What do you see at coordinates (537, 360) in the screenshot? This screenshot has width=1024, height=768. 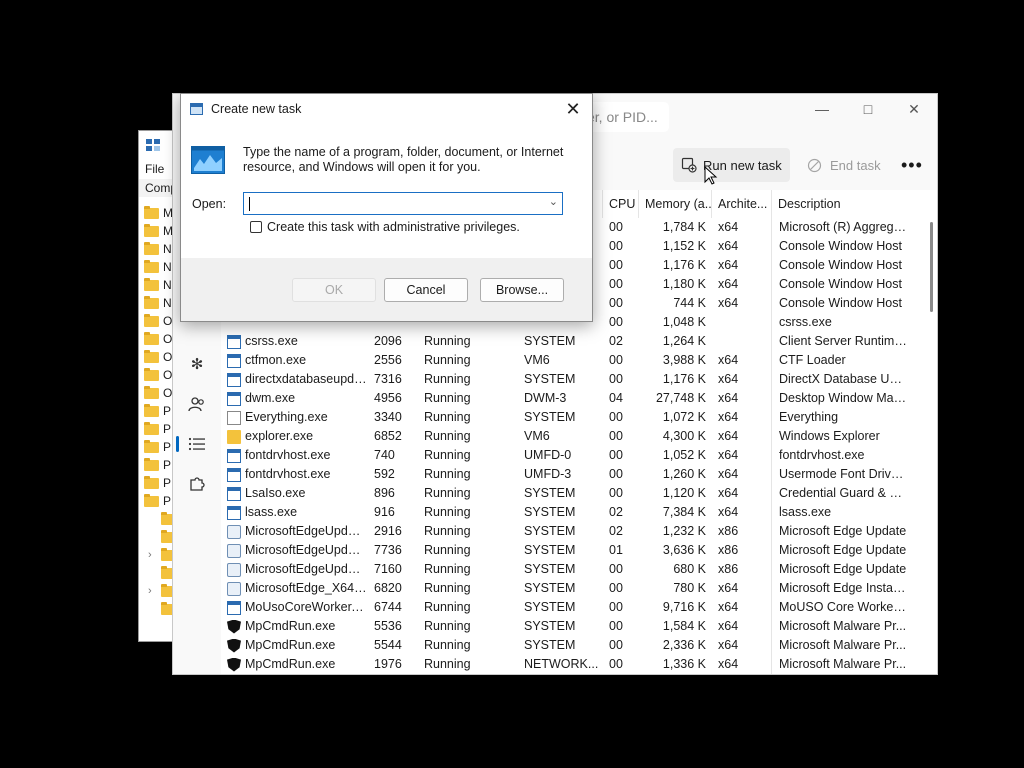 I see `user-cell: VM6` at bounding box center [537, 360].